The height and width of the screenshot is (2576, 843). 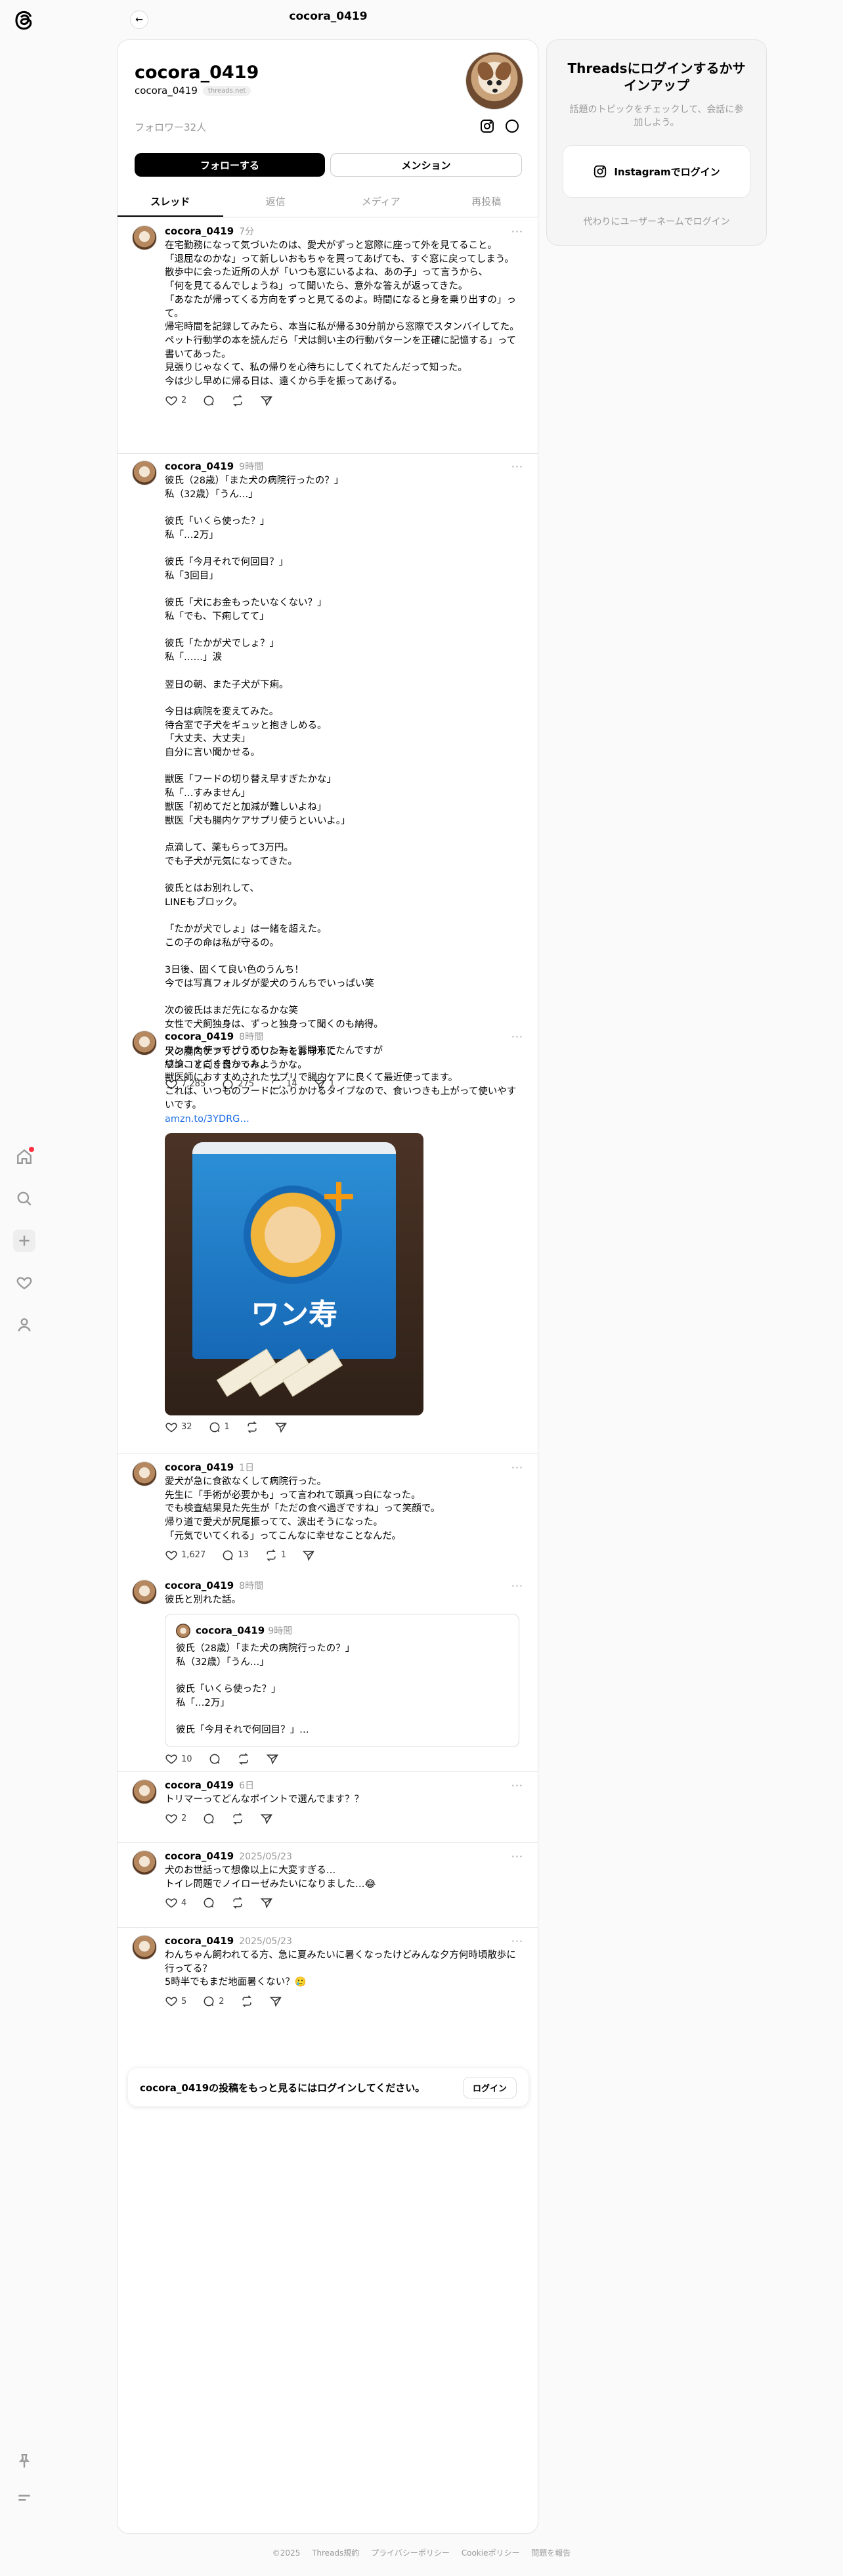 What do you see at coordinates (275, 1555) in the screenshot?
I see `repost-button: 1` at bounding box center [275, 1555].